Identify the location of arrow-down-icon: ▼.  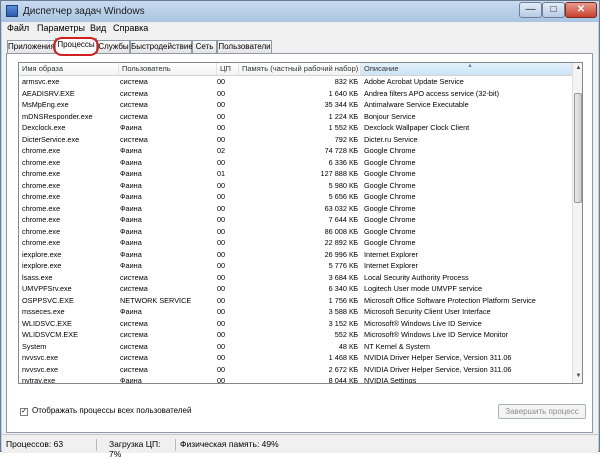
(578, 376).